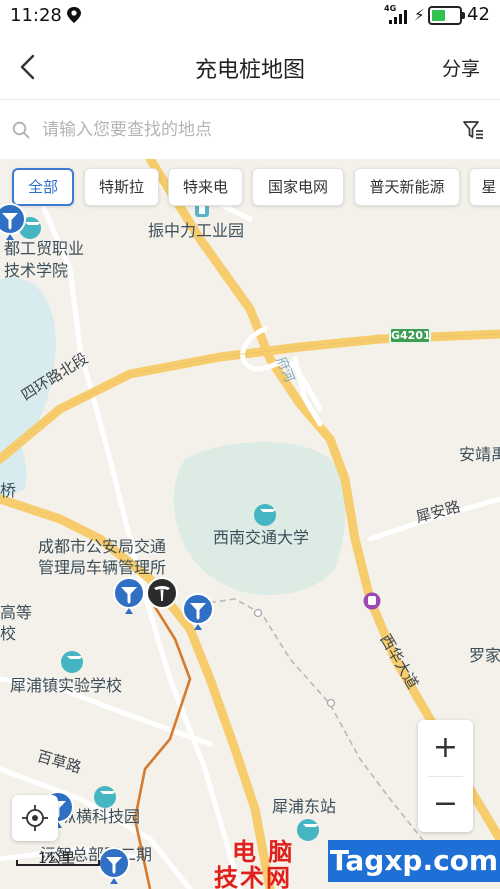  I want to click on map-label-luojia: 罗家, so click(484, 655).